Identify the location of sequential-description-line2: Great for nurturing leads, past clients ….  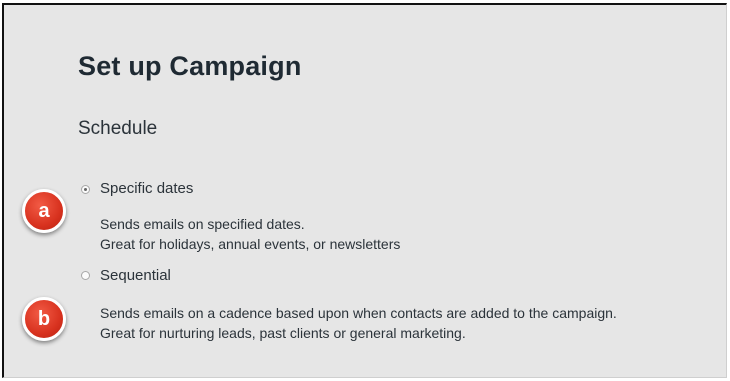
(283, 333).